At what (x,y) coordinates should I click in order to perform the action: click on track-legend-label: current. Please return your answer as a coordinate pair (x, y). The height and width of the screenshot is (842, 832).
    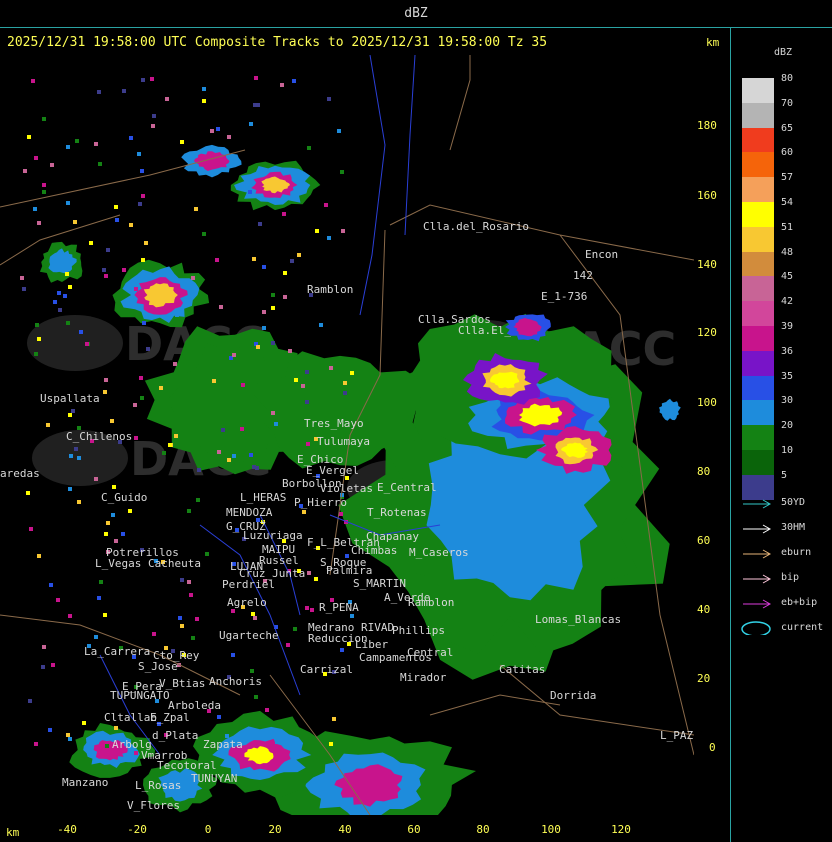
    Looking at the image, I should click on (802, 627).